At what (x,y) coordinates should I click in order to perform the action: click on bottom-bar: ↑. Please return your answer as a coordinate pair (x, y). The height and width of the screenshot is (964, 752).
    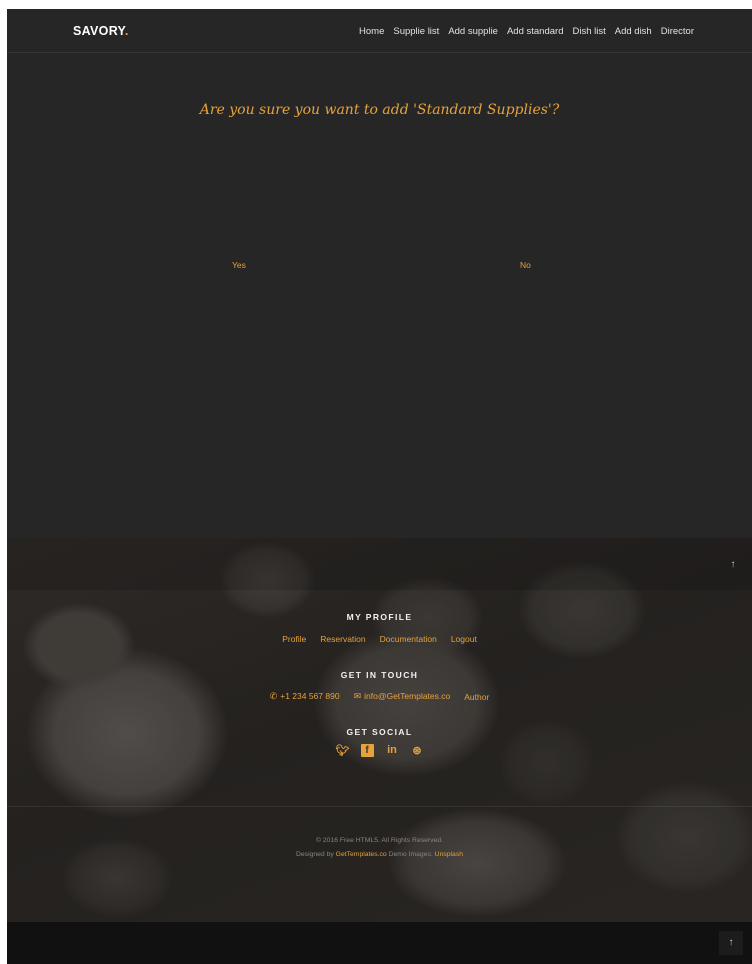
    Looking at the image, I should click on (379, 943).